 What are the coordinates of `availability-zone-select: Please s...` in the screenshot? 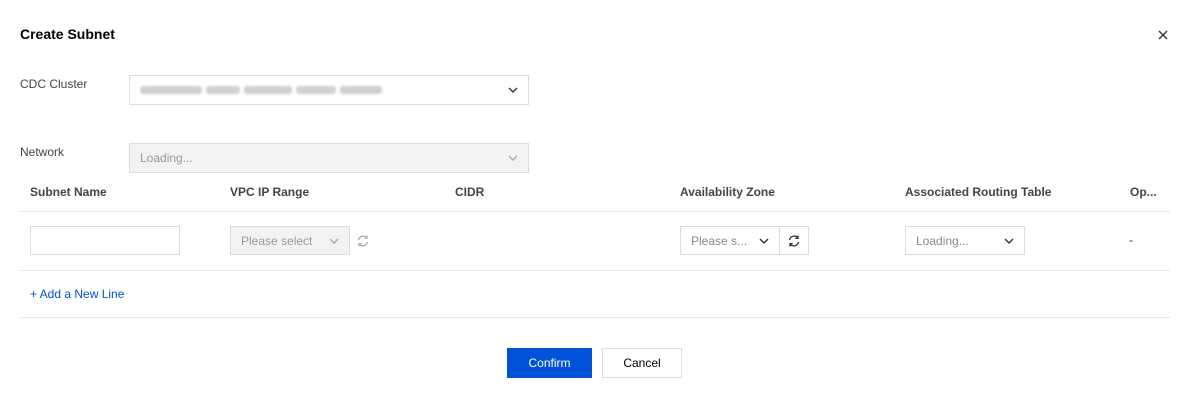 It's located at (730, 240).